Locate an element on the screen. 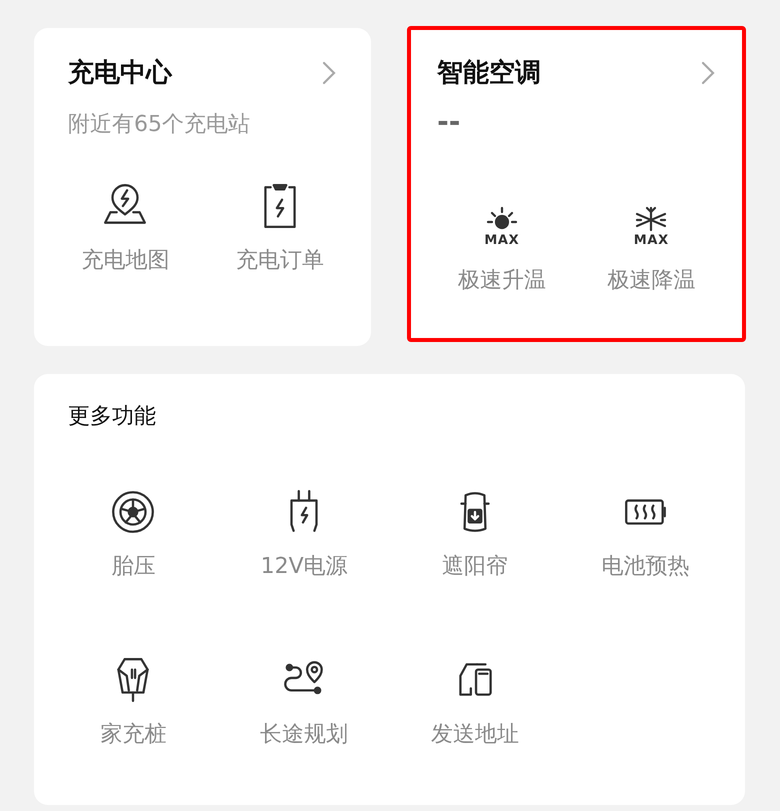  section-title: 更多功能 is located at coordinates (112, 417).